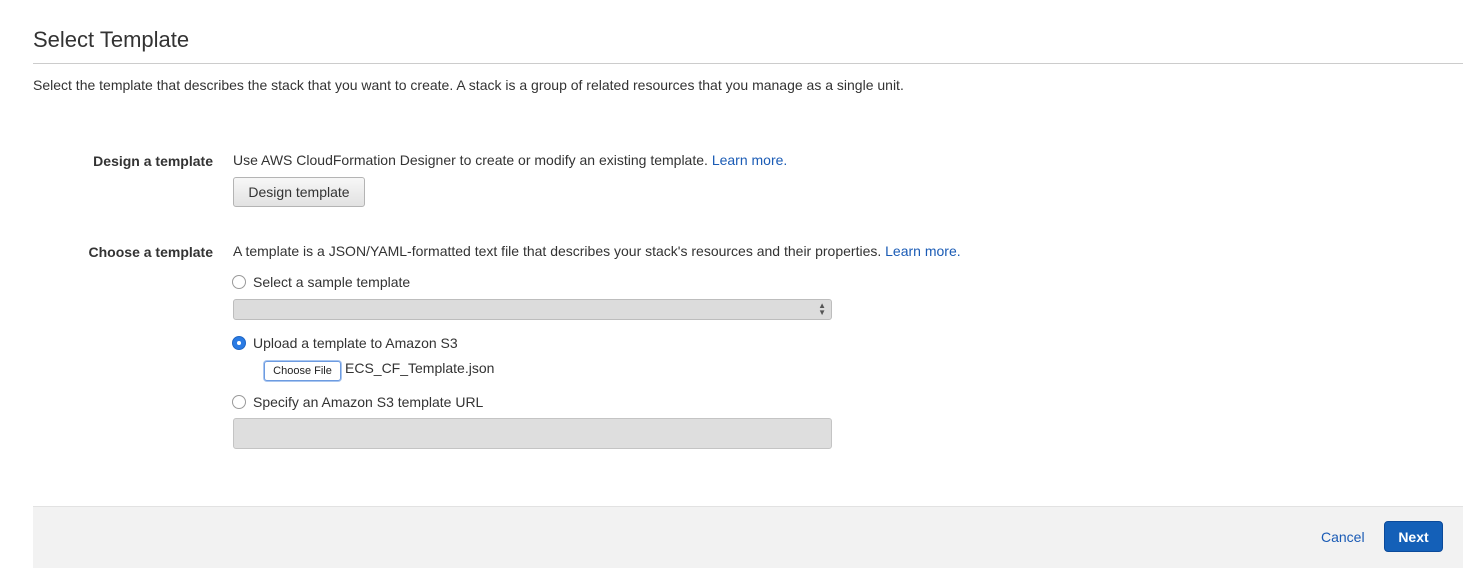 Image resolution: width=1467 pixels, height=578 pixels. Describe the element at coordinates (299, 192) in the screenshot. I see `design-template-button: Design template` at that location.